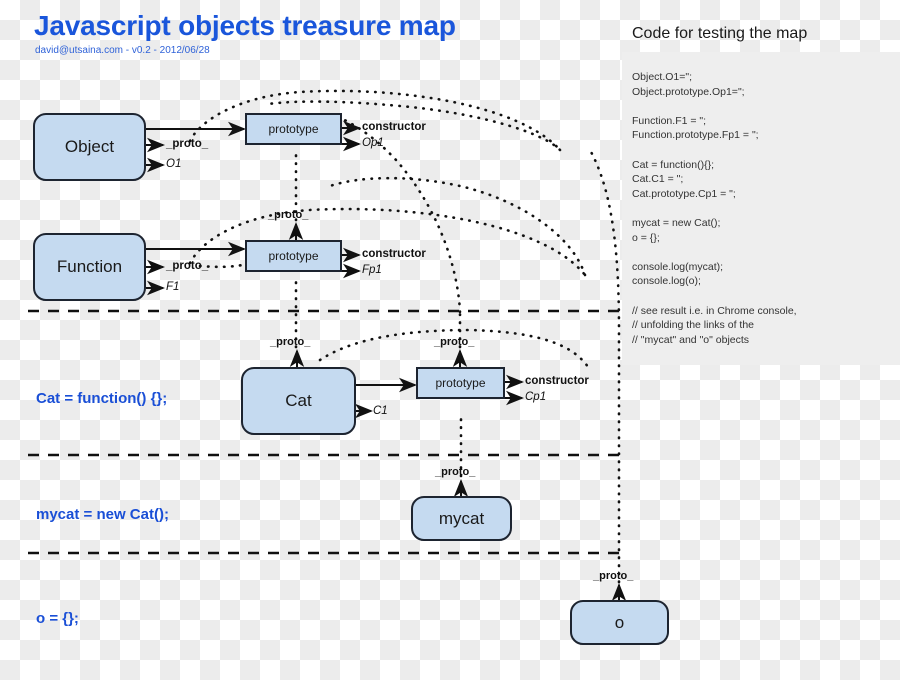 The image size is (900, 680). I want to click on object-constructor-label: constructor, so click(394, 127).